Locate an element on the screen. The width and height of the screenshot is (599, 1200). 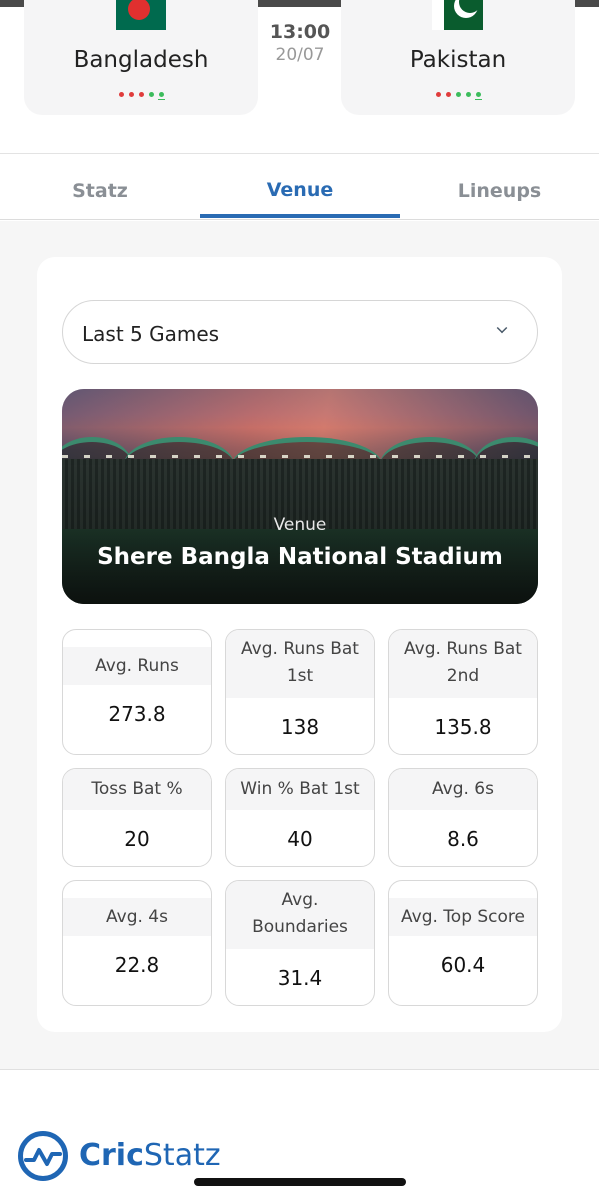
stat-value: 31.4 is located at coordinates (300, 978).